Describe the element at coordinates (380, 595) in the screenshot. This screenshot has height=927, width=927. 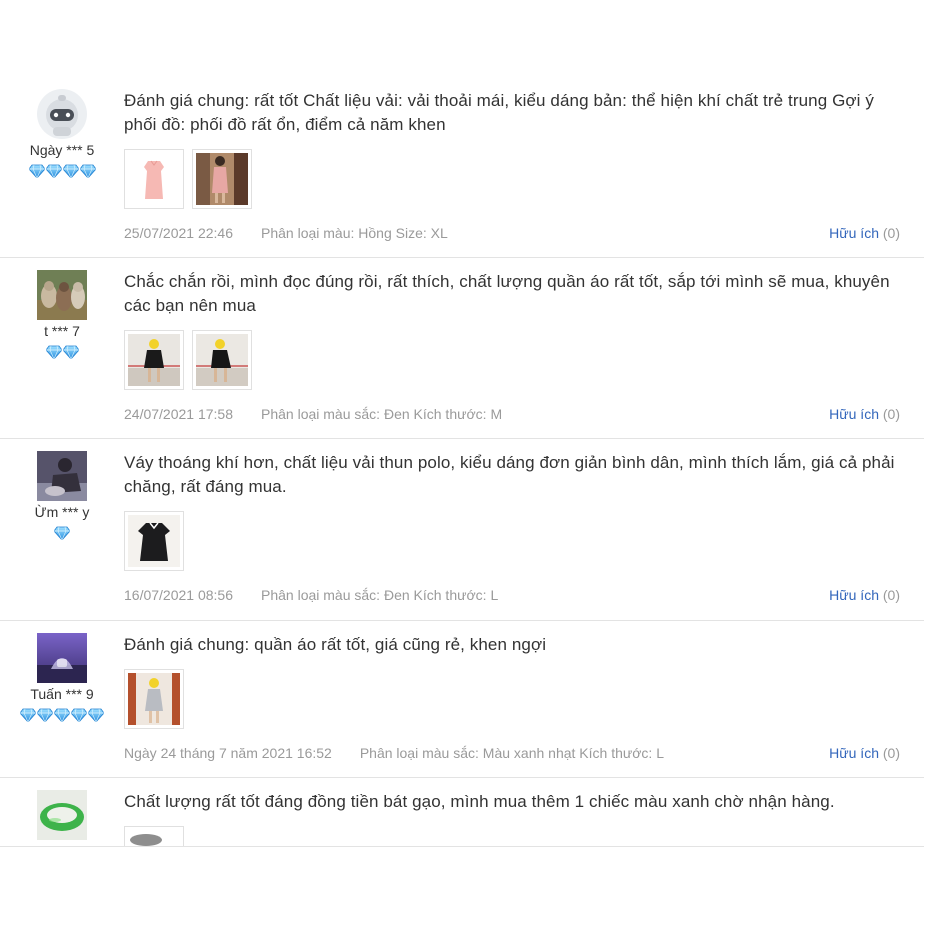
I see `review-variant: Phân loại màu sắc: Đen Kích thước: L` at that location.